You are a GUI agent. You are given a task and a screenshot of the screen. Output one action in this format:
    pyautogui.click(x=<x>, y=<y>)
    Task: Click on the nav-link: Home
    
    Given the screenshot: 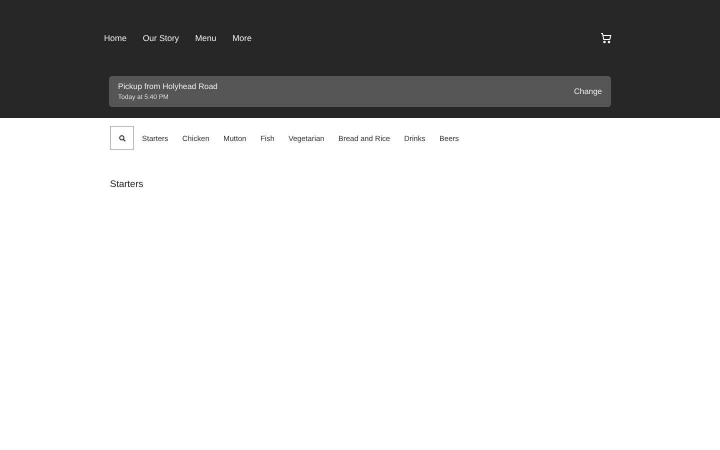 What is the action you would take?
    pyautogui.click(x=115, y=37)
    